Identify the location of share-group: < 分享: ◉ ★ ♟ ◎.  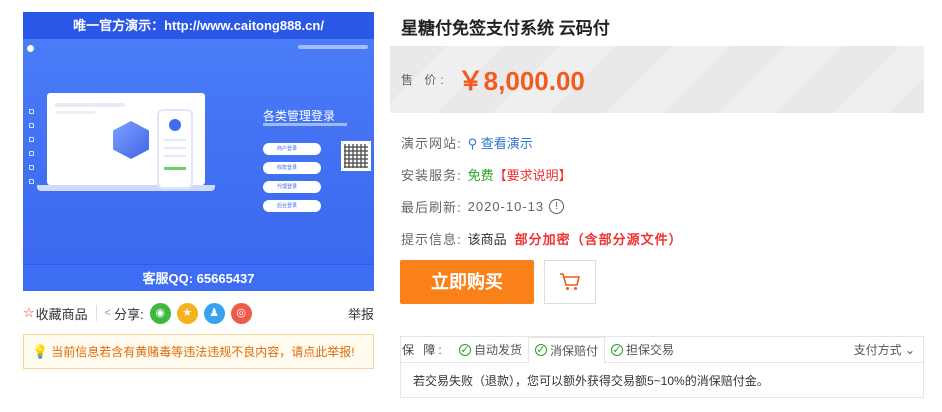
(178, 313).